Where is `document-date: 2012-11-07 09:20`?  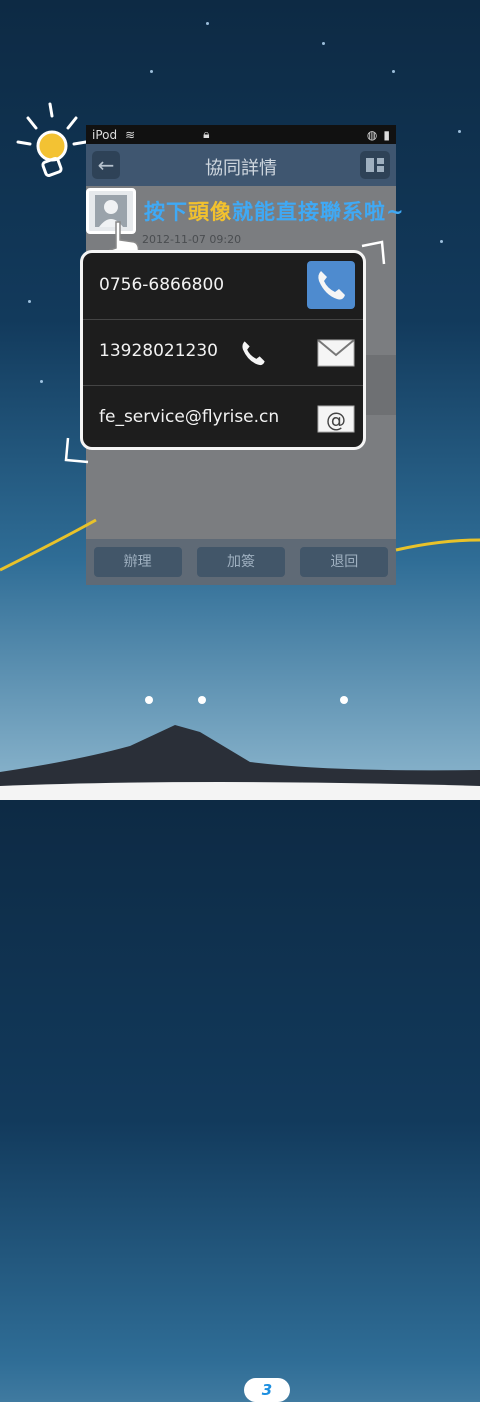 document-date: 2012-11-07 09:20 is located at coordinates (192, 239).